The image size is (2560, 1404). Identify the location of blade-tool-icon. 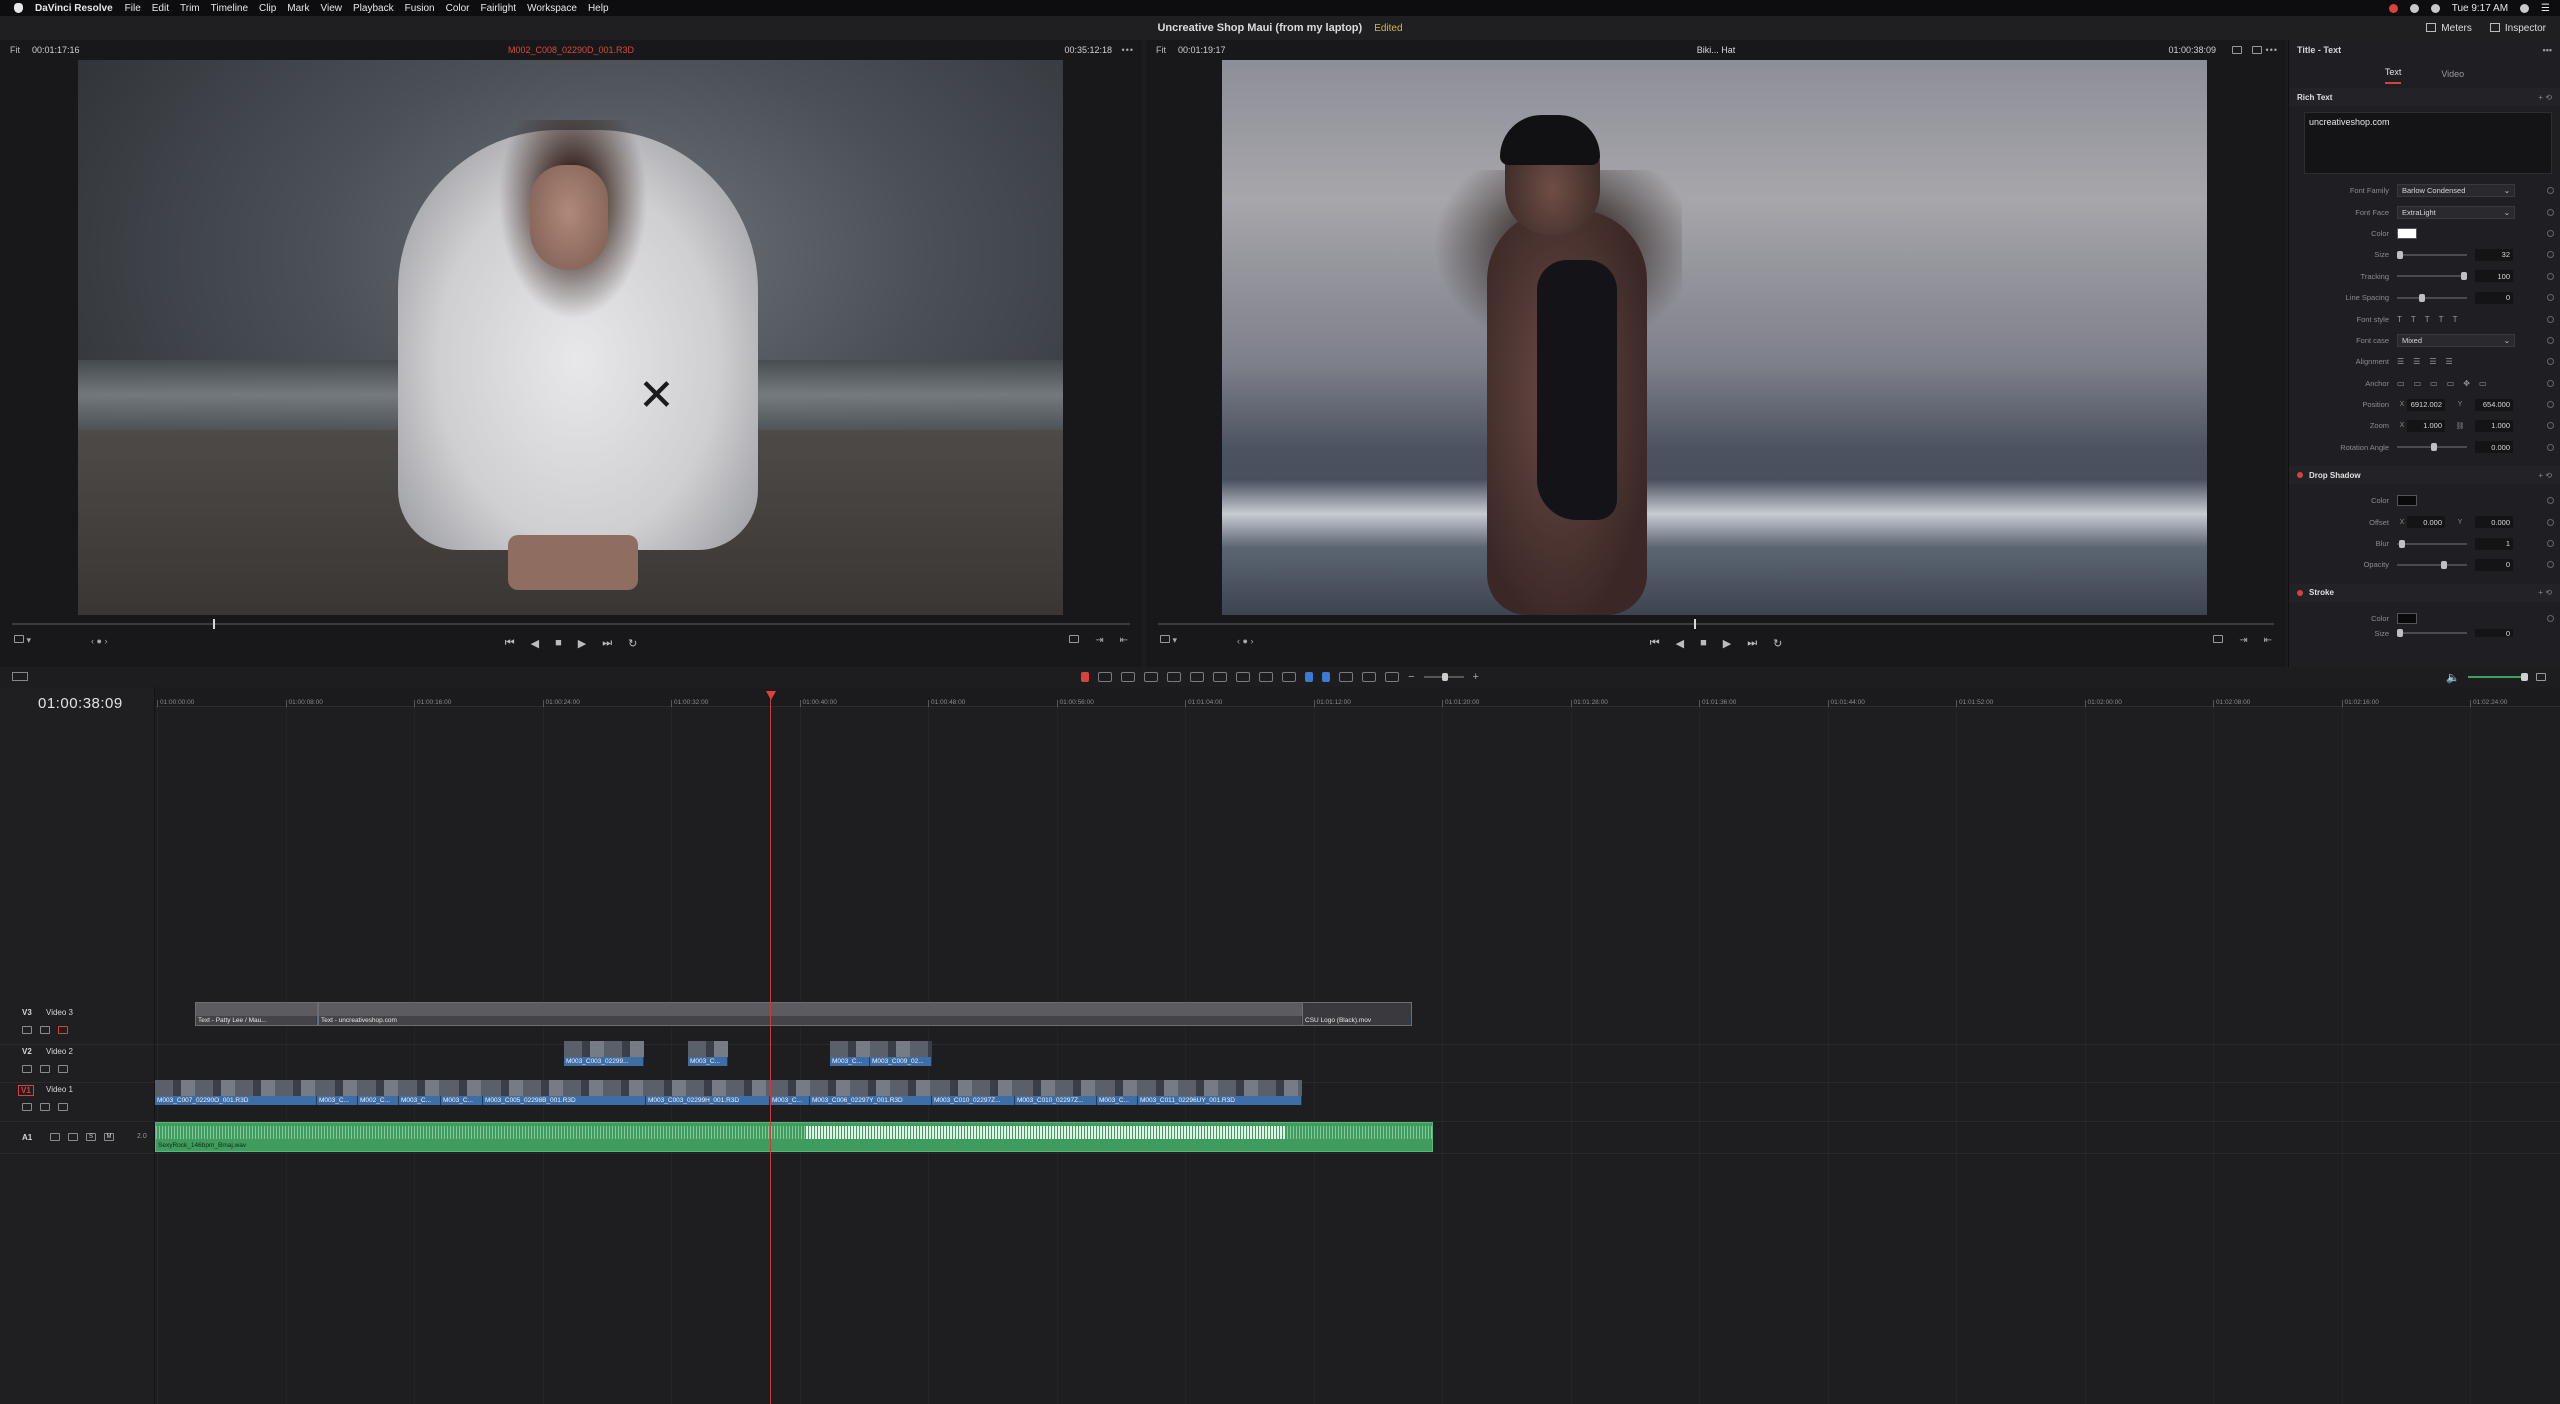
(1151, 677).